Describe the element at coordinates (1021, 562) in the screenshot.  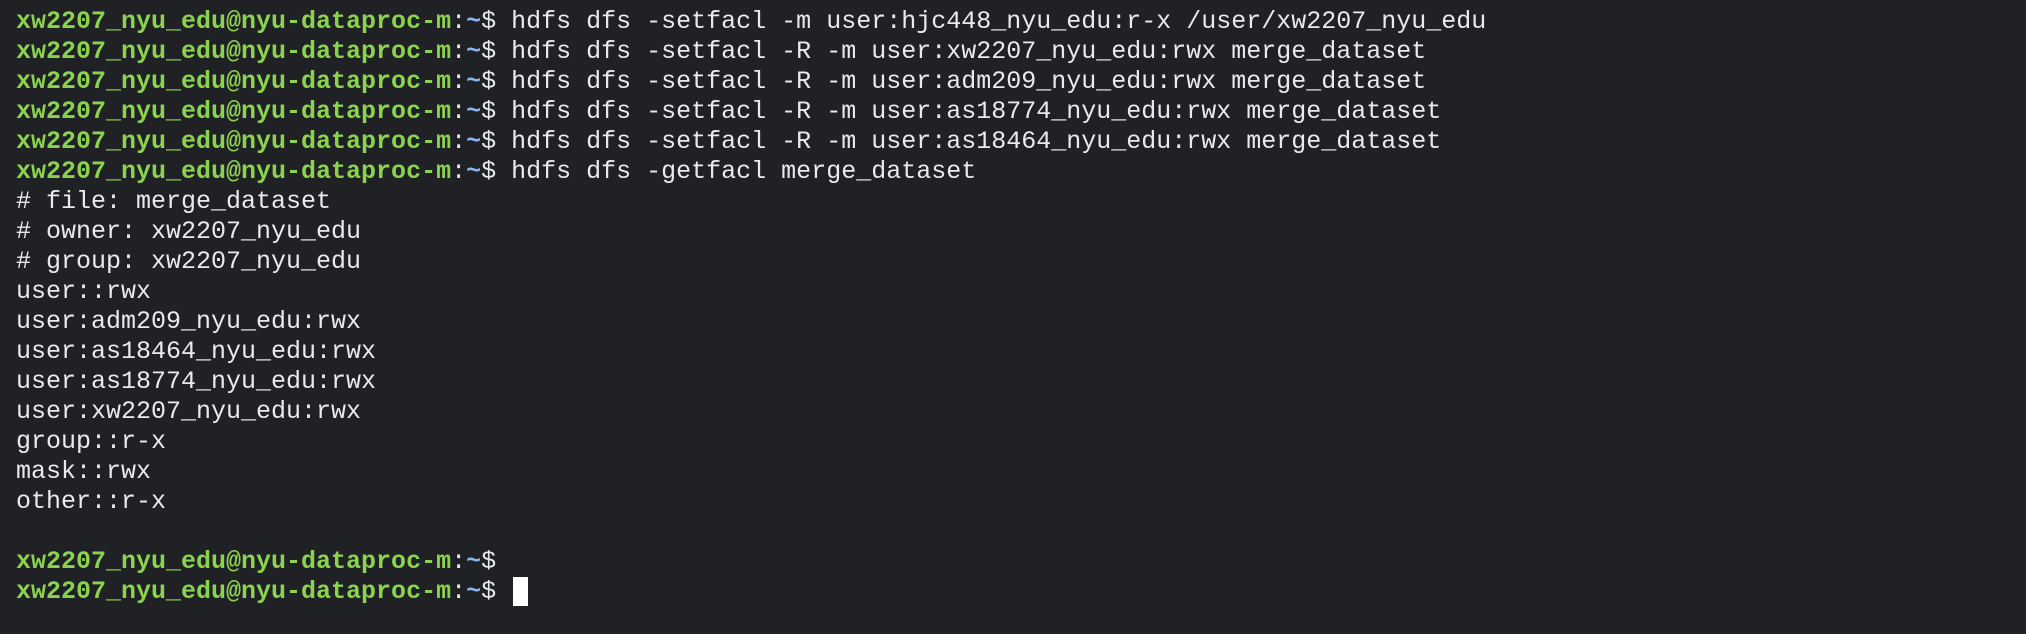
I see `command-line: xw2207_nyu_edu@nyu-dataproc-m:~$` at that location.